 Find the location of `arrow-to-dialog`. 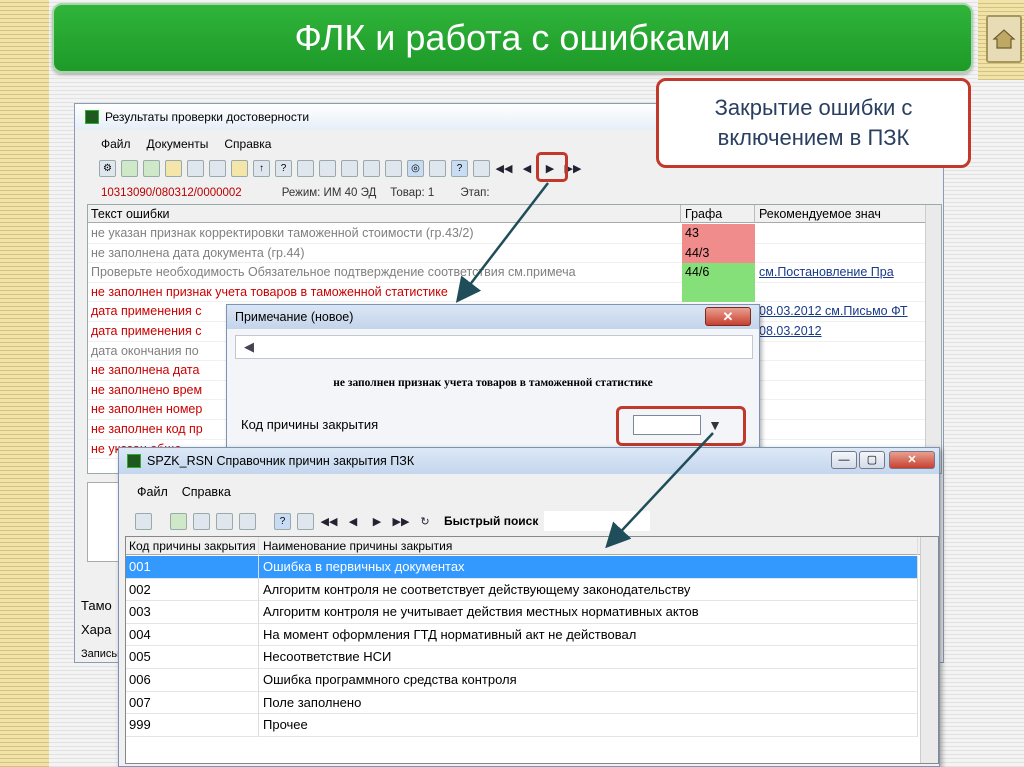

arrow-to-dialog is located at coordinates (502, 242).